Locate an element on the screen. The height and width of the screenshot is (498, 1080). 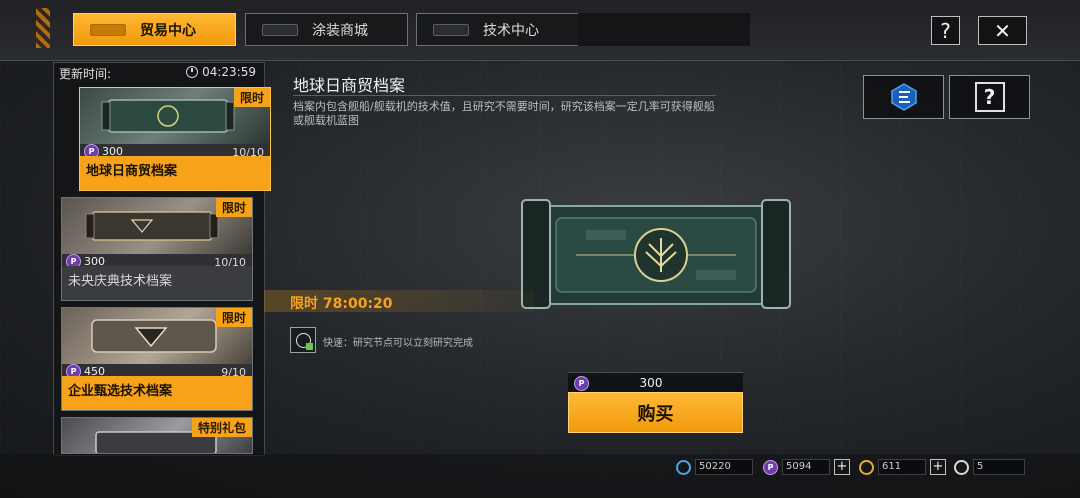
currency-purple: P 5094 + is located at coordinates (806, 467).